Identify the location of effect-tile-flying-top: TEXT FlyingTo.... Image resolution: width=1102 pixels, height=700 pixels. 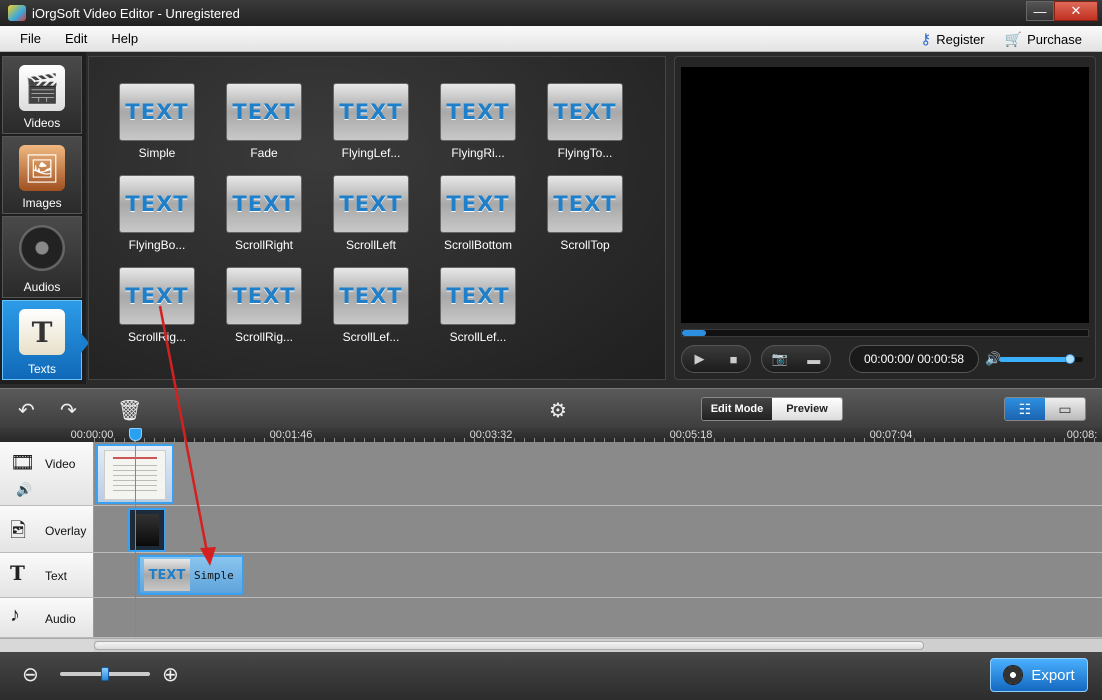
(585, 121).